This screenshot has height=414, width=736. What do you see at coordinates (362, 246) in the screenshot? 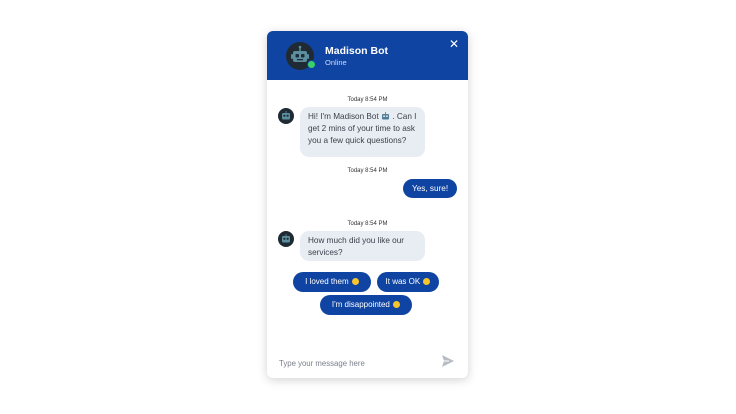
I see `bot-message-bubble: How much did you like our services?` at bounding box center [362, 246].